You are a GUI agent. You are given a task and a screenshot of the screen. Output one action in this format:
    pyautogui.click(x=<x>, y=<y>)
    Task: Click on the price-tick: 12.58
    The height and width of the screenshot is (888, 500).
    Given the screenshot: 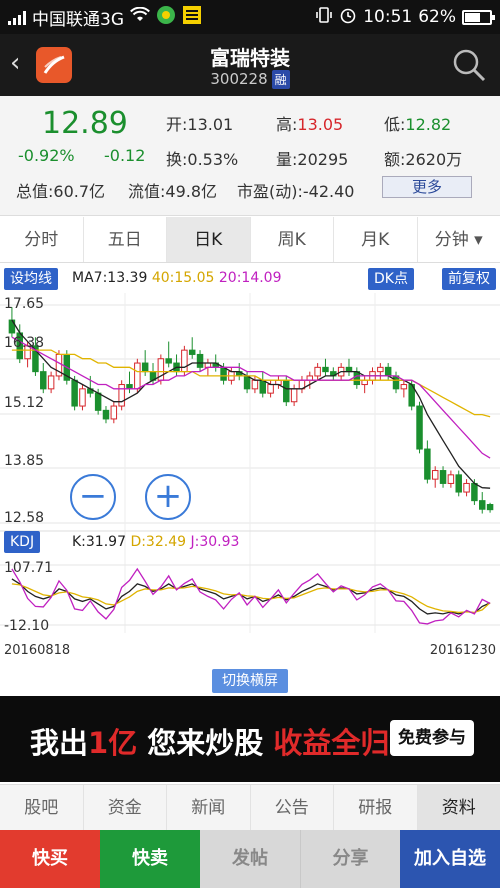 What is the action you would take?
    pyautogui.click(x=24, y=518)
    